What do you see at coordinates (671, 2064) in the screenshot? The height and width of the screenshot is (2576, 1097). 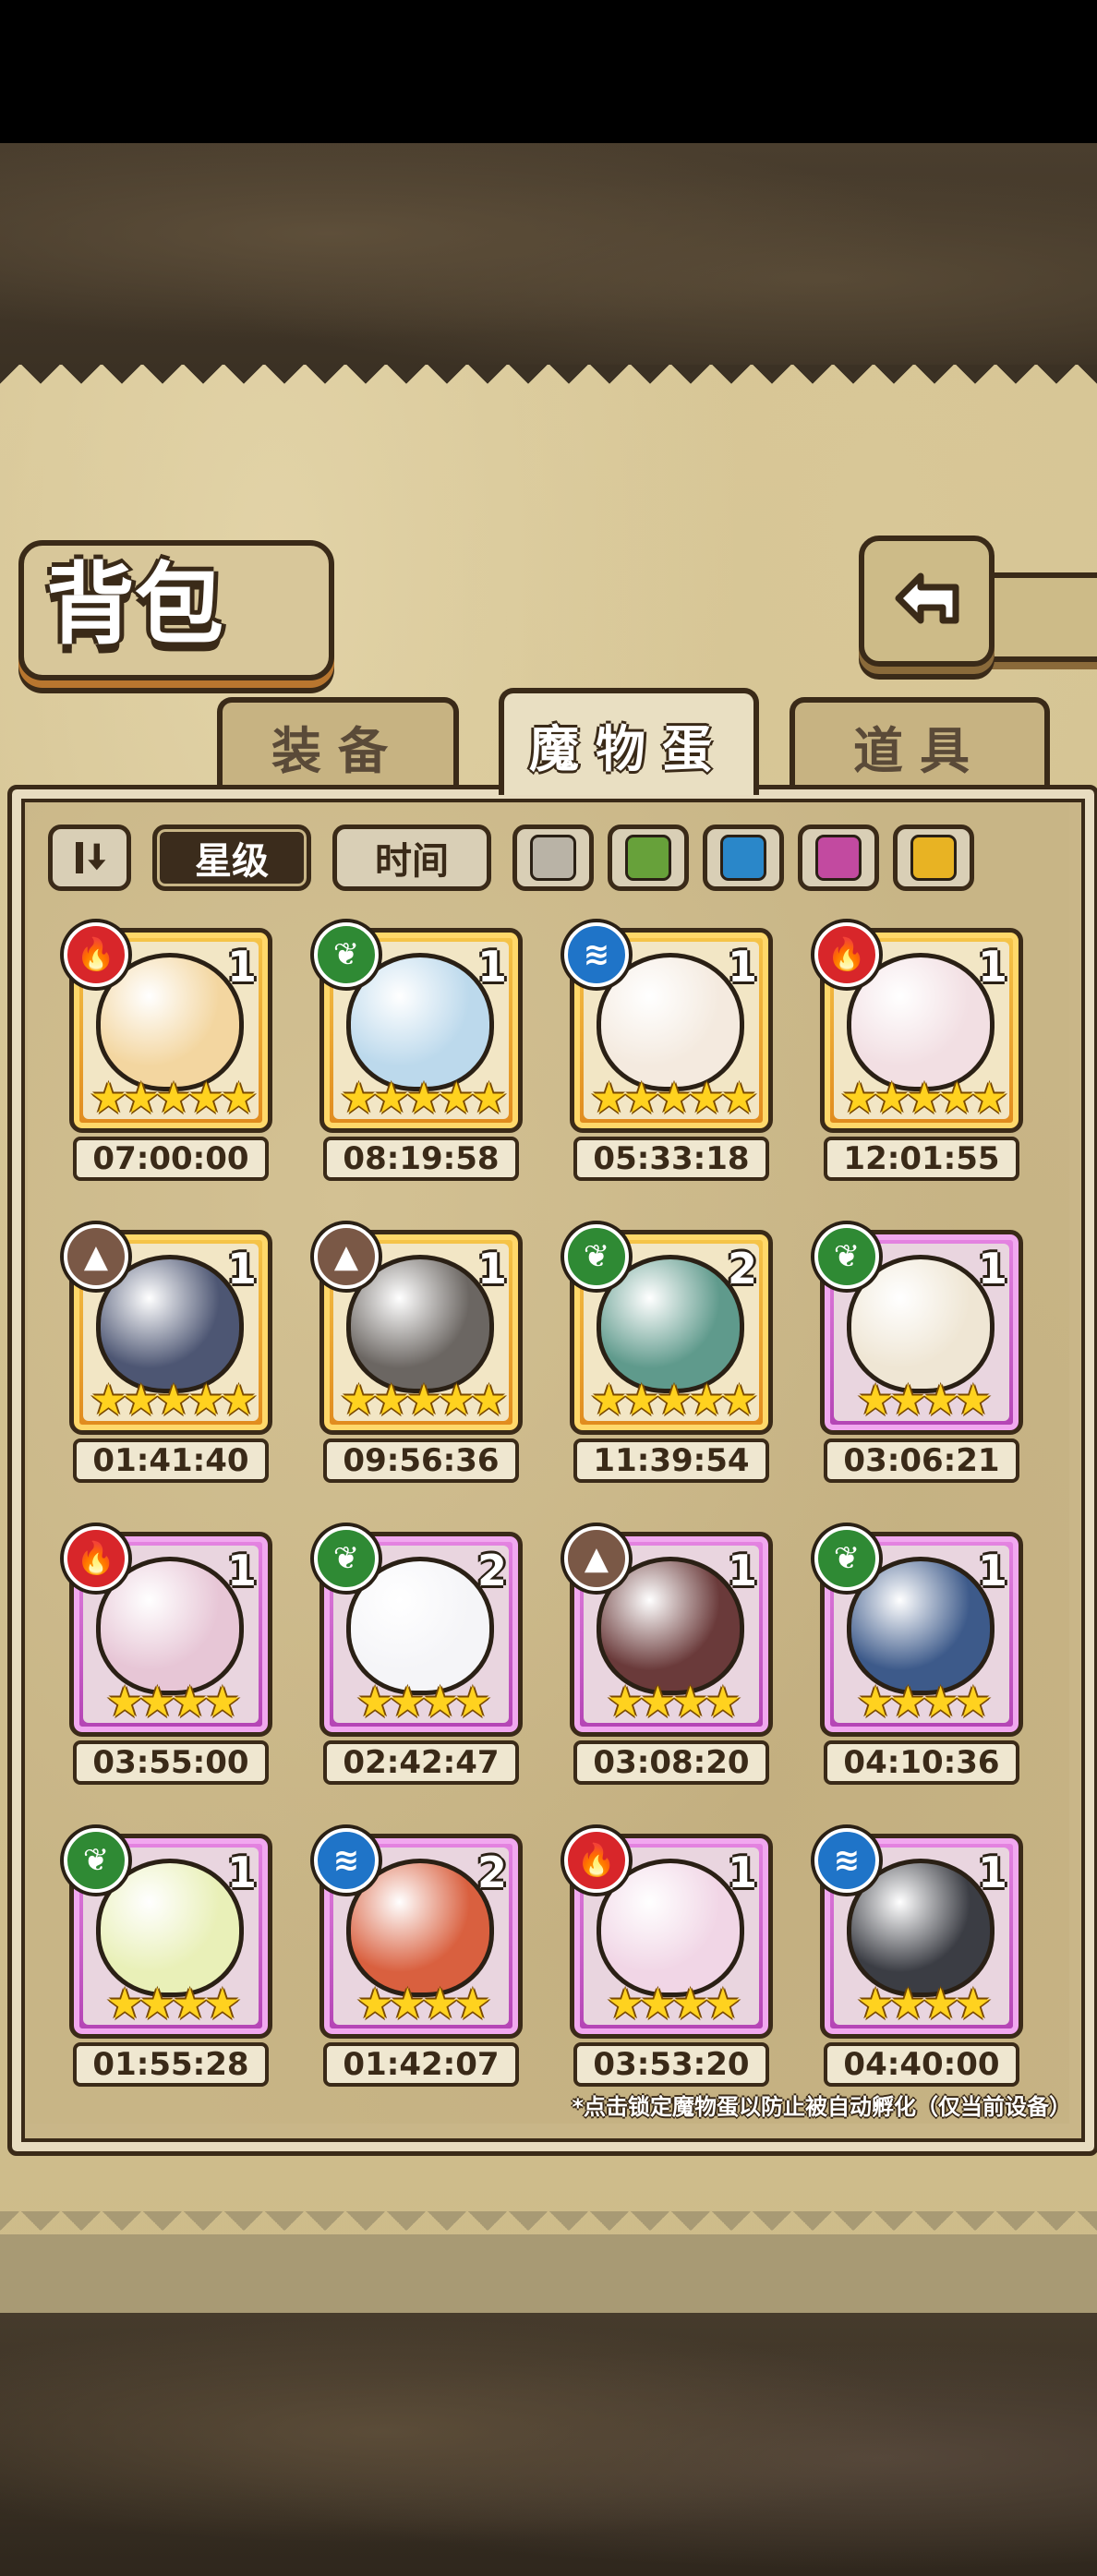 I see `hatch-timer: 03:53:20` at bounding box center [671, 2064].